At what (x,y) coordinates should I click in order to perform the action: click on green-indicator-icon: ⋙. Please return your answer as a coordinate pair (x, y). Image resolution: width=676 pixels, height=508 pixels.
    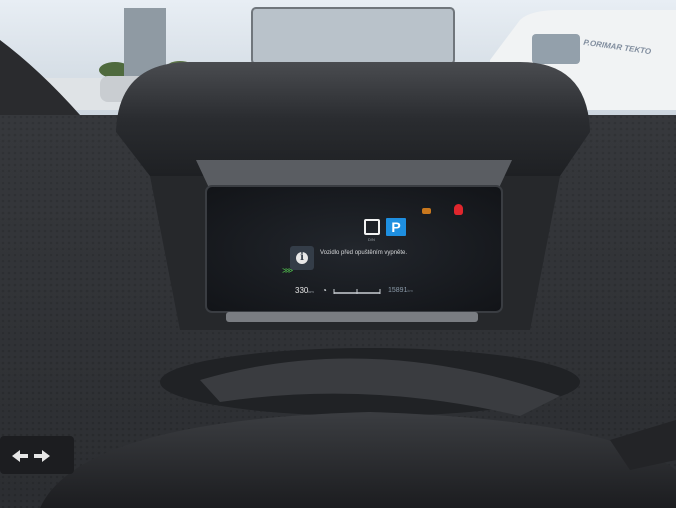
    Looking at the image, I should click on (287, 270).